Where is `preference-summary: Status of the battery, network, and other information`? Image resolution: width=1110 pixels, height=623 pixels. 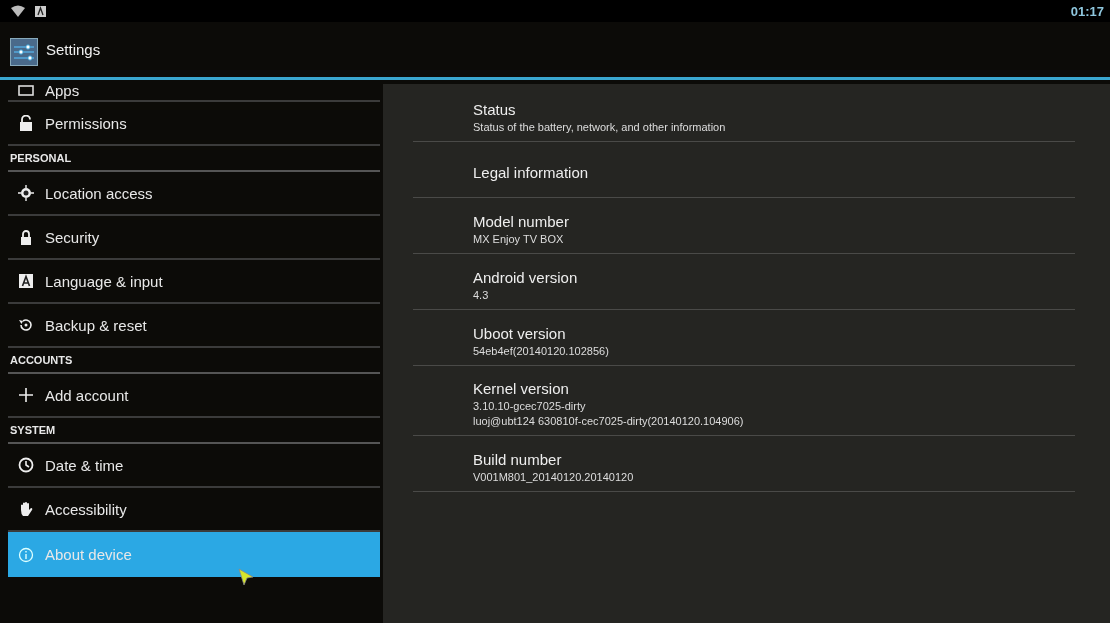
preference-summary: Status of the battery, network, and other information is located at coordinates (600, 126).